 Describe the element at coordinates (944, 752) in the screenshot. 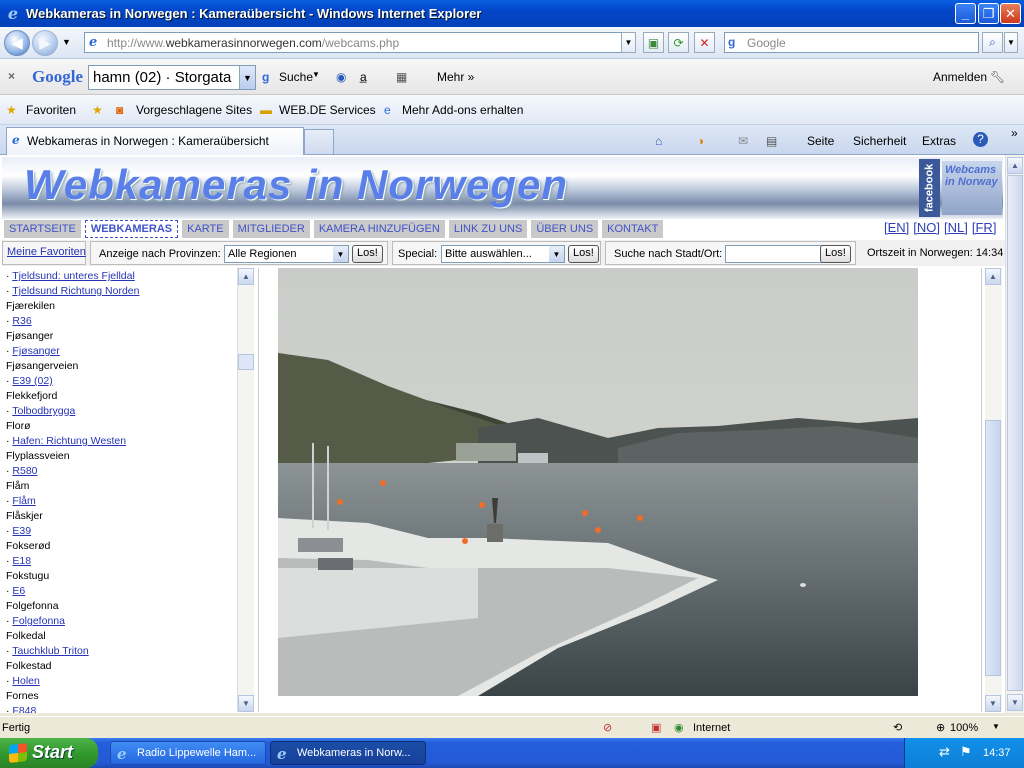

I see `network-icon: ⇄` at that location.